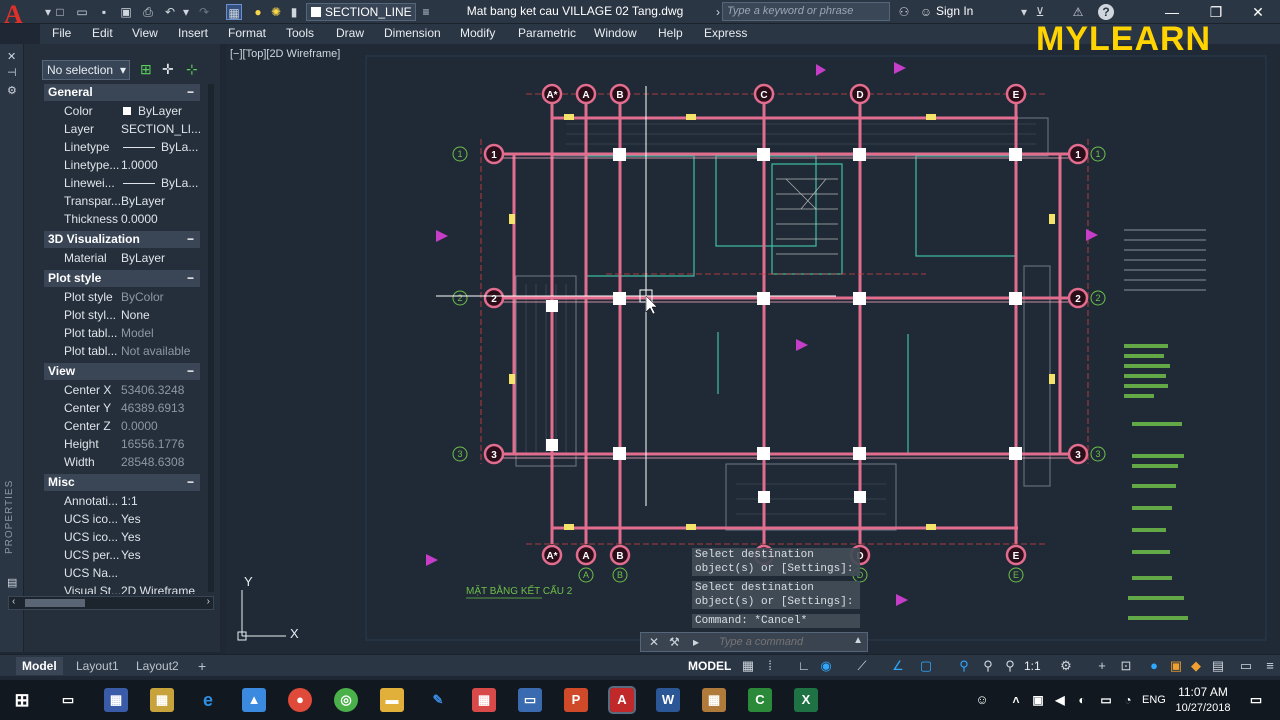 The height and width of the screenshot is (720, 1280). What do you see at coordinates (806, 11) in the screenshot?
I see `search-input: Type a keyword or phrase` at bounding box center [806, 11].